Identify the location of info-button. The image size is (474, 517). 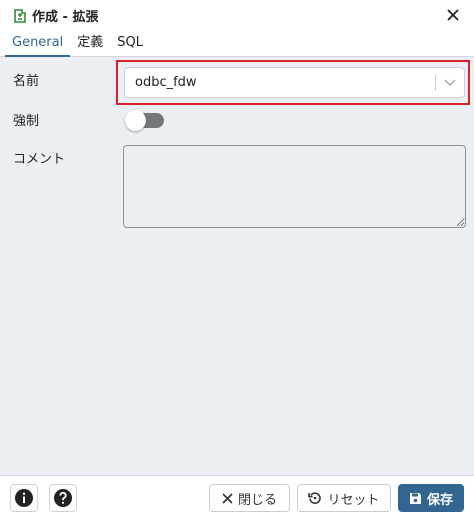
(24, 498).